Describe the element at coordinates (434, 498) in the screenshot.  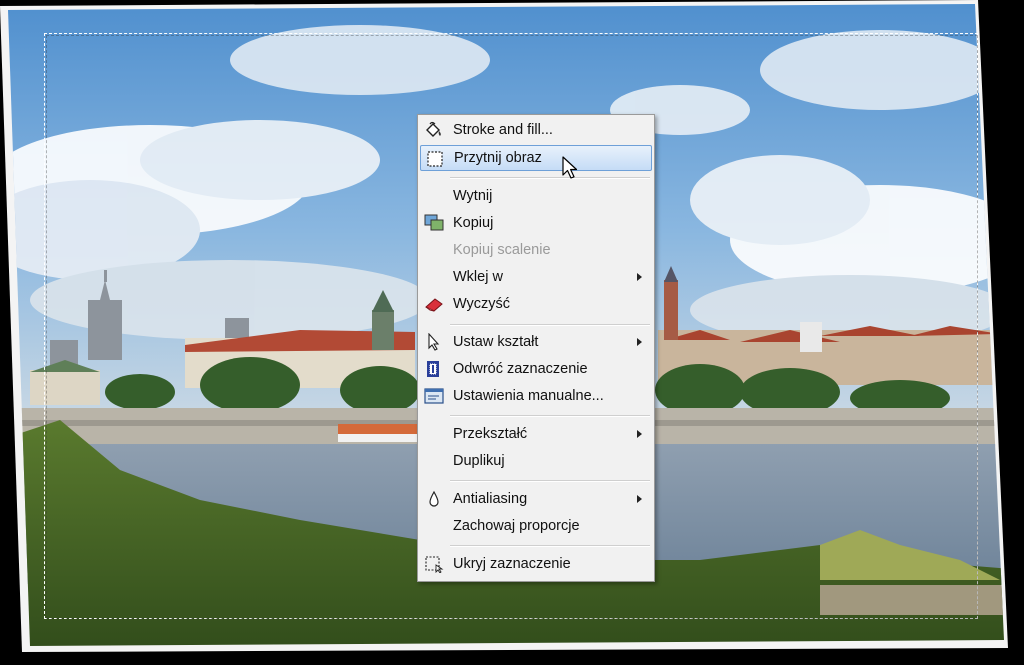
I see `droplet-icon` at that location.